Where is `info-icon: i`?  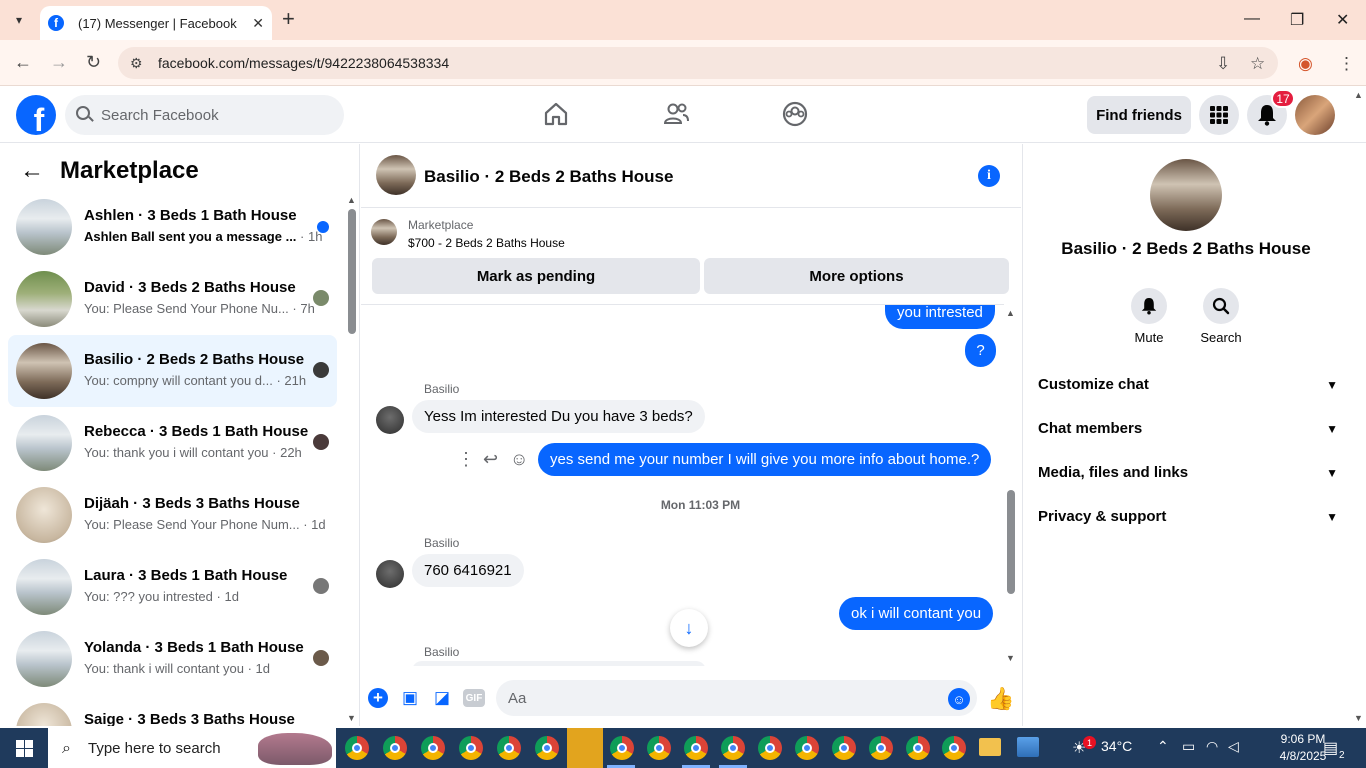 info-icon: i is located at coordinates (989, 176).